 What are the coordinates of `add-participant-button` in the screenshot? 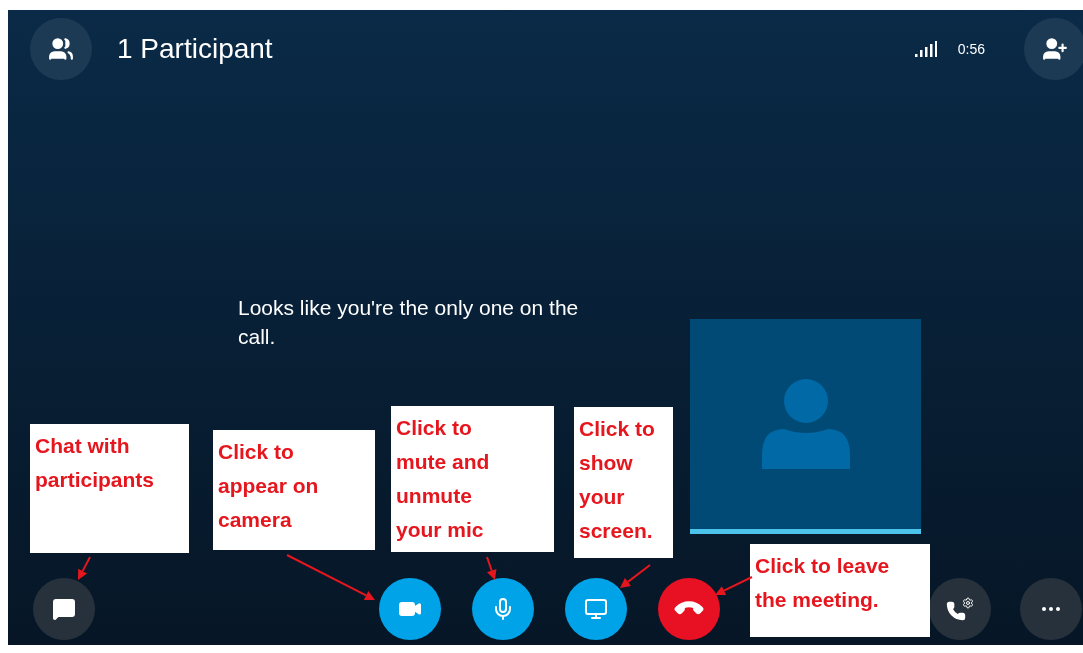 It's located at (1053, 49).